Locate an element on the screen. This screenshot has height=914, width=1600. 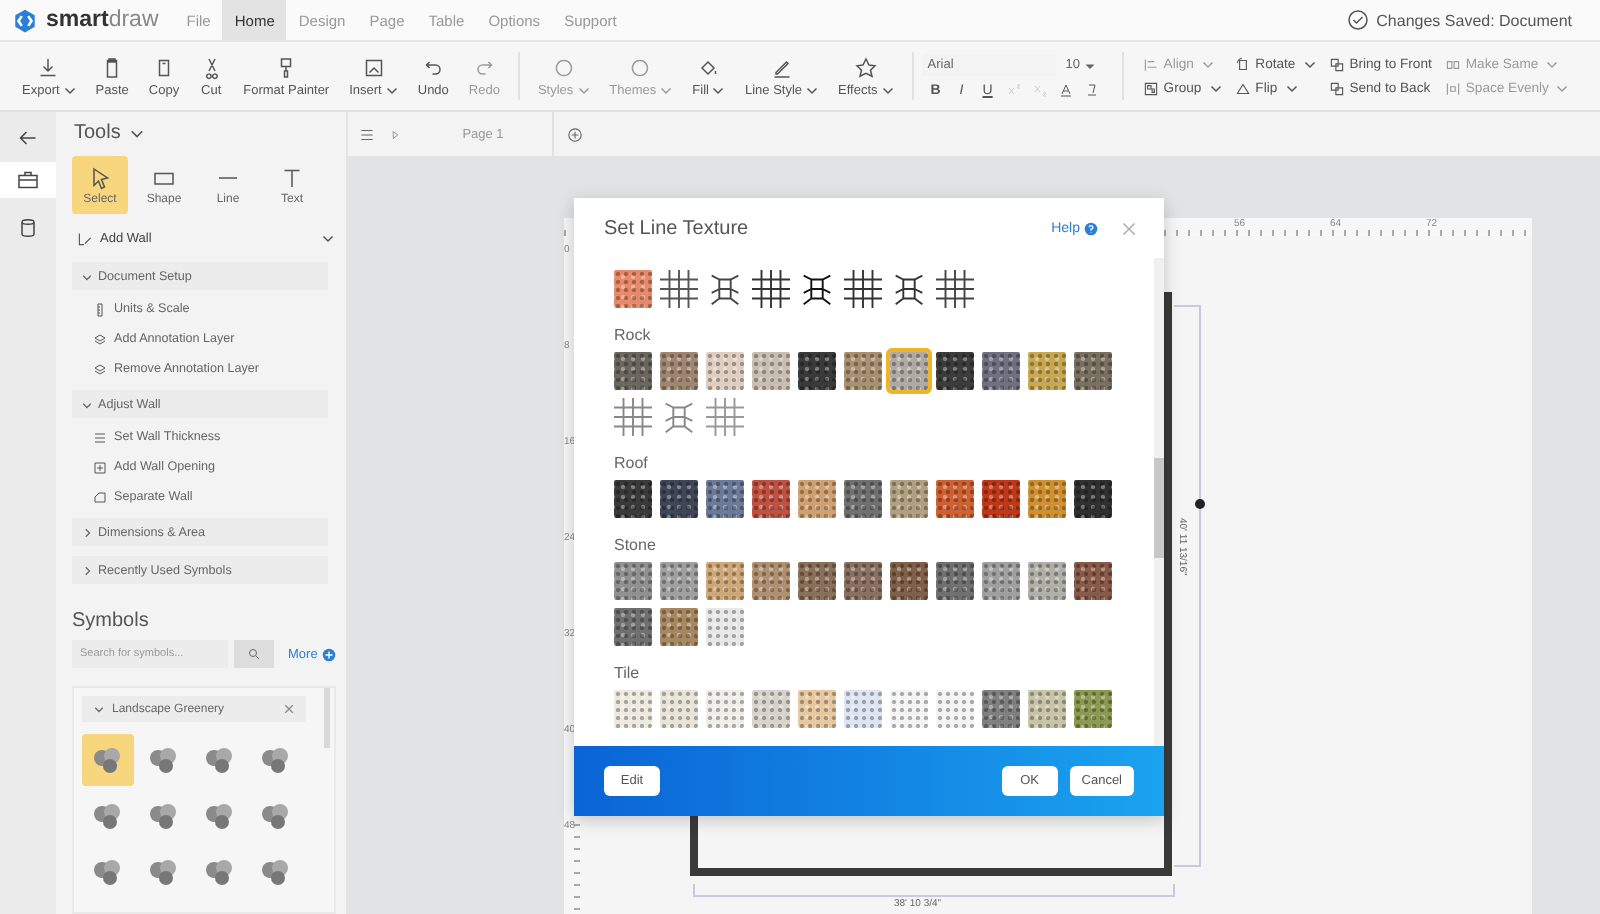
question-icon is located at coordinates (1091, 228).